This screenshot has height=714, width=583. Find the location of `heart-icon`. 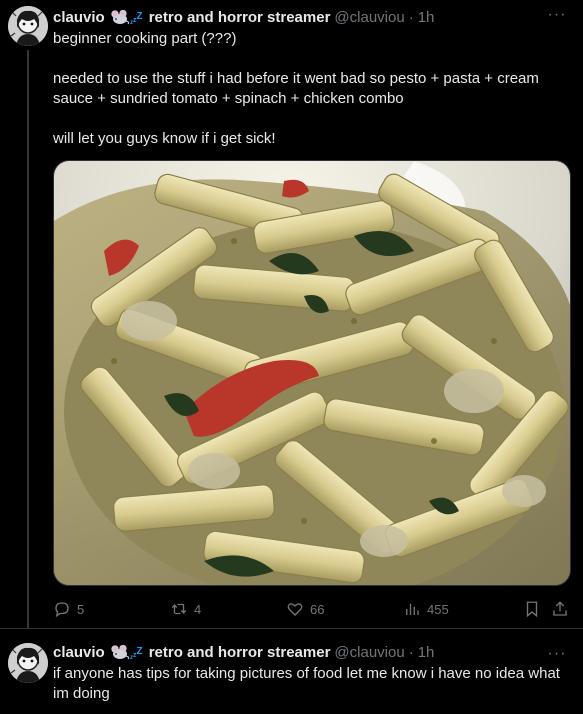

heart-icon is located at coordinates (295, 609).